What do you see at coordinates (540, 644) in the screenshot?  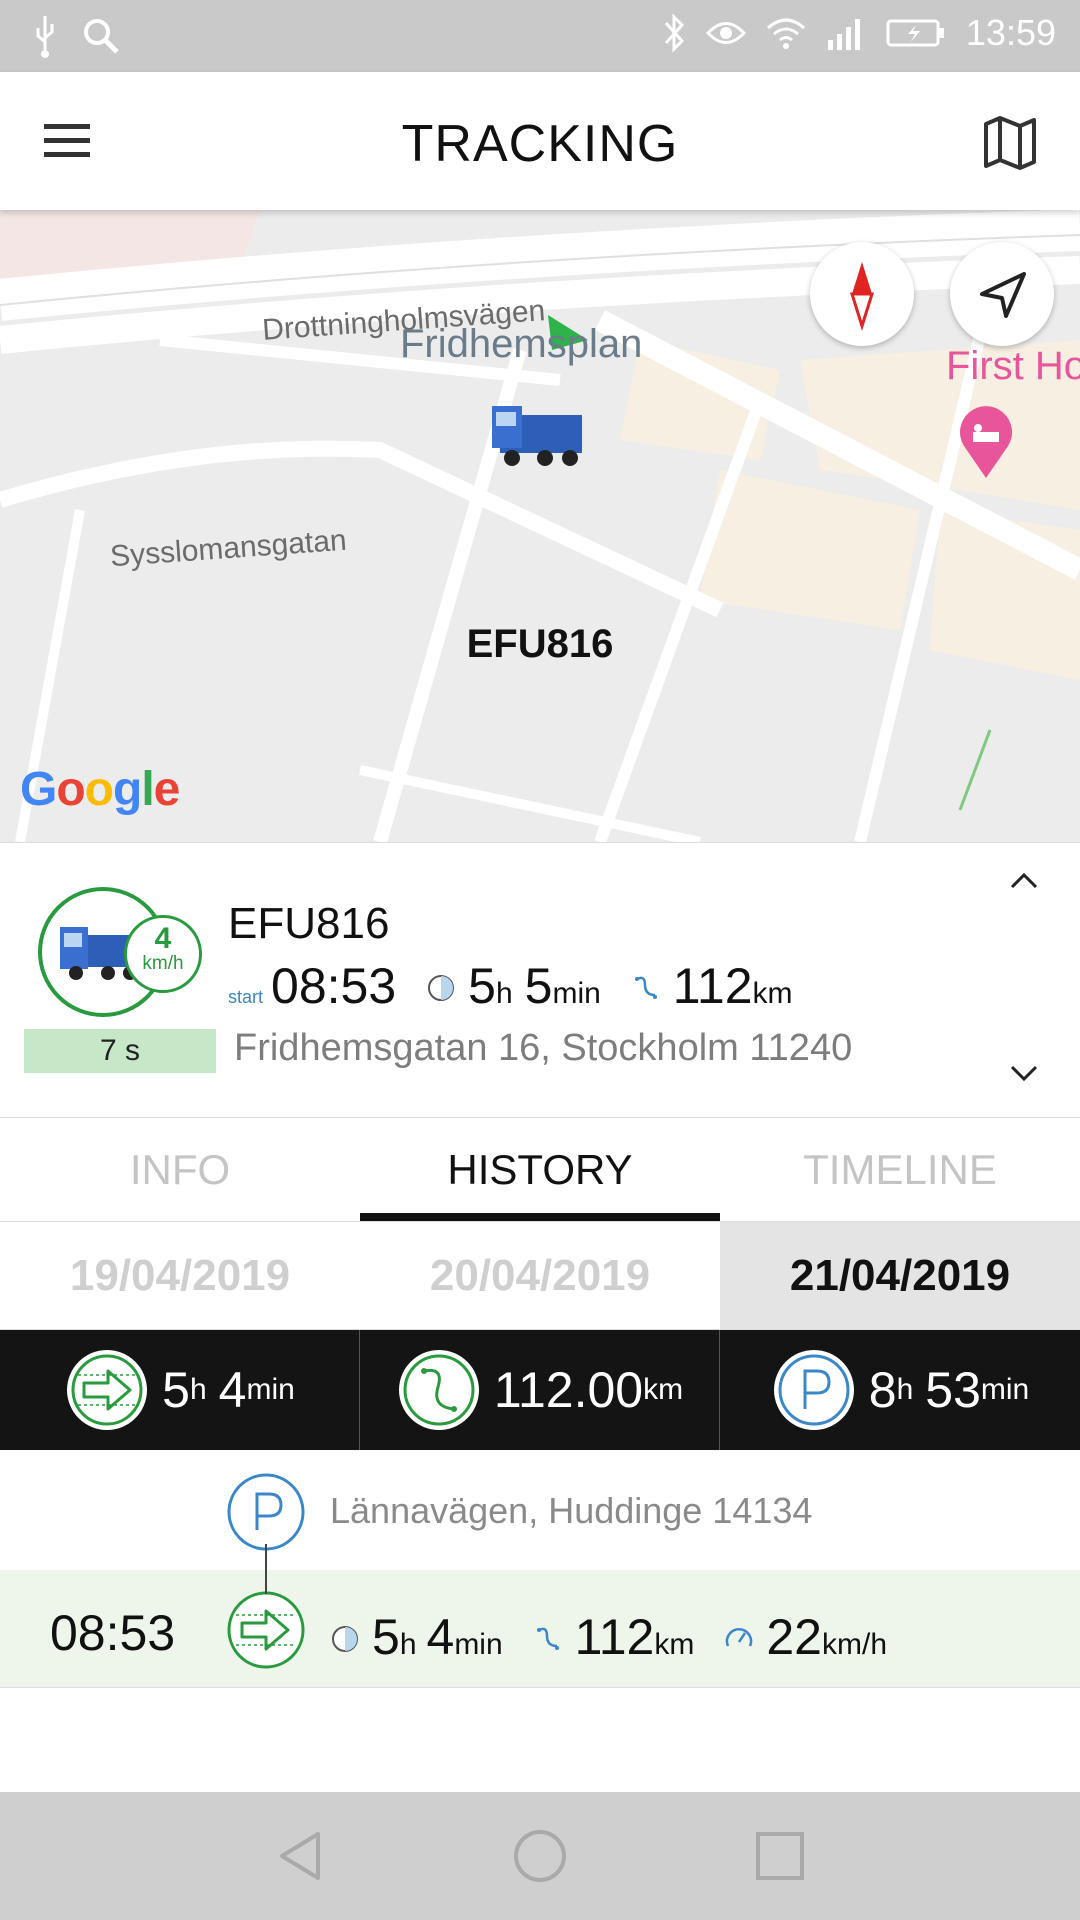 I see `map-vehicle-label: EFU816` at bounding box center [540, 644].